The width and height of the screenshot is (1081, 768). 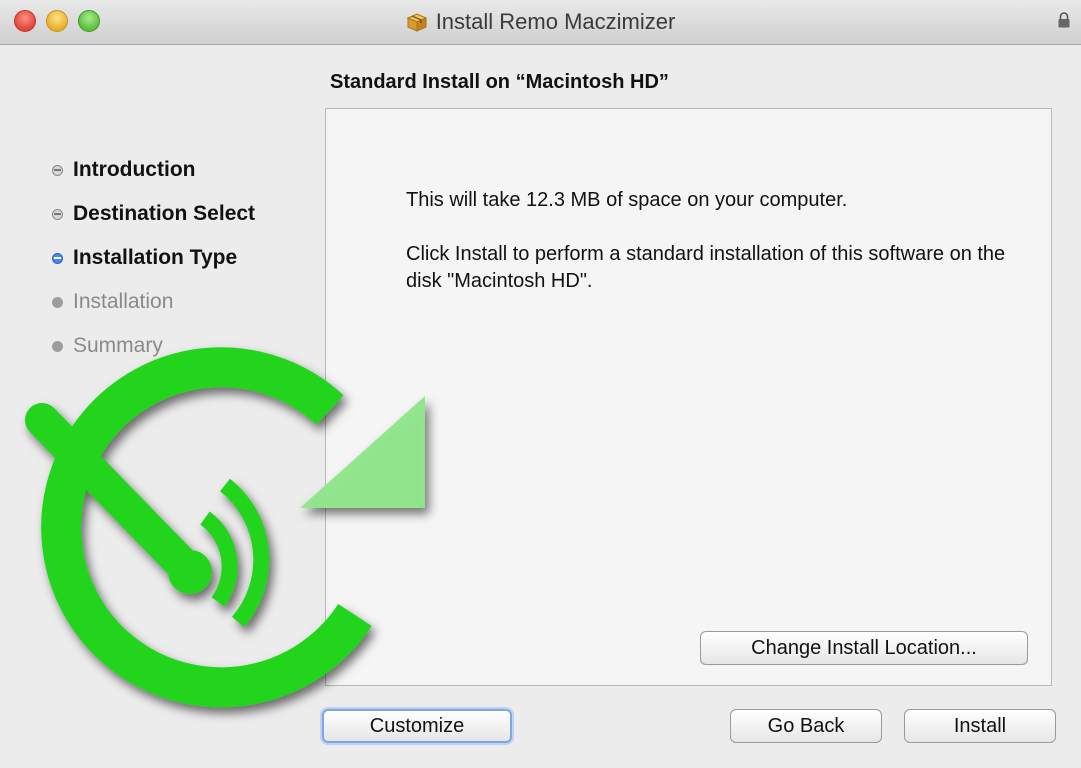 What do you see at coordinates (164, 213) in the screenshot?
I see `step-label: Destination Select` at bounding box center [164, 213].